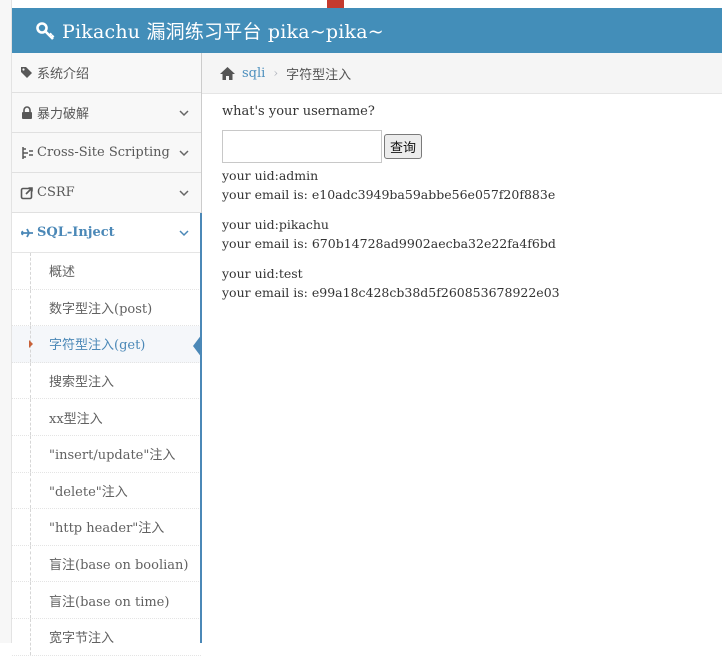 Image resolution: width=722 pixels, height=656 pixels. I want to click on sidebar-item-label: 暴力破解, so click(63, 114).